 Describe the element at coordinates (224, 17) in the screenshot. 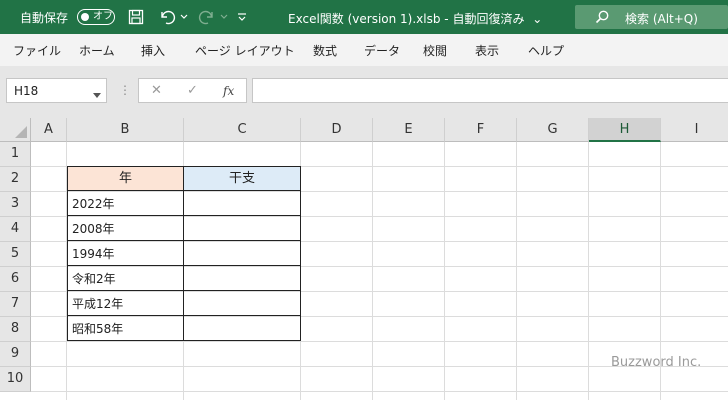

I see `redo-dropdown-icon` at that location.